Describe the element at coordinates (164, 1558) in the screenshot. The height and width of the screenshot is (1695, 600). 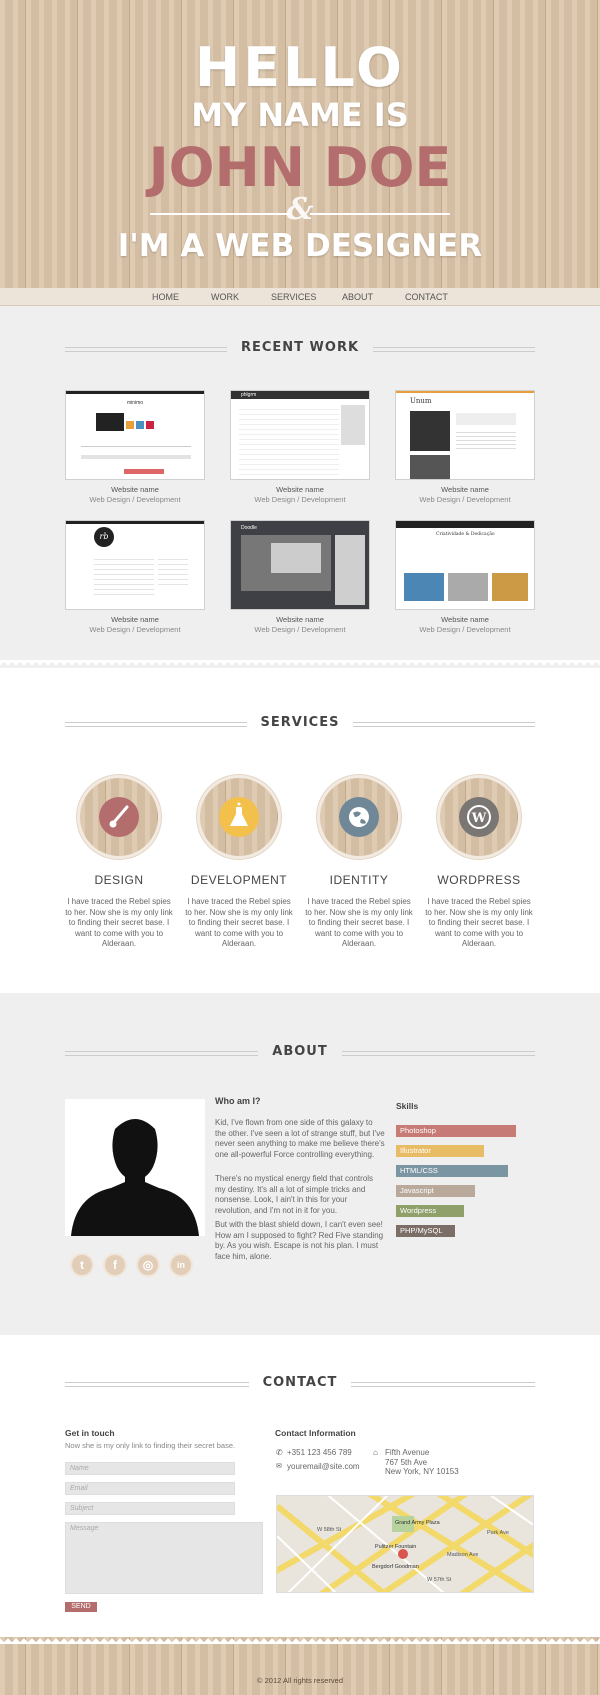
I see `message-field: Message` at that location.